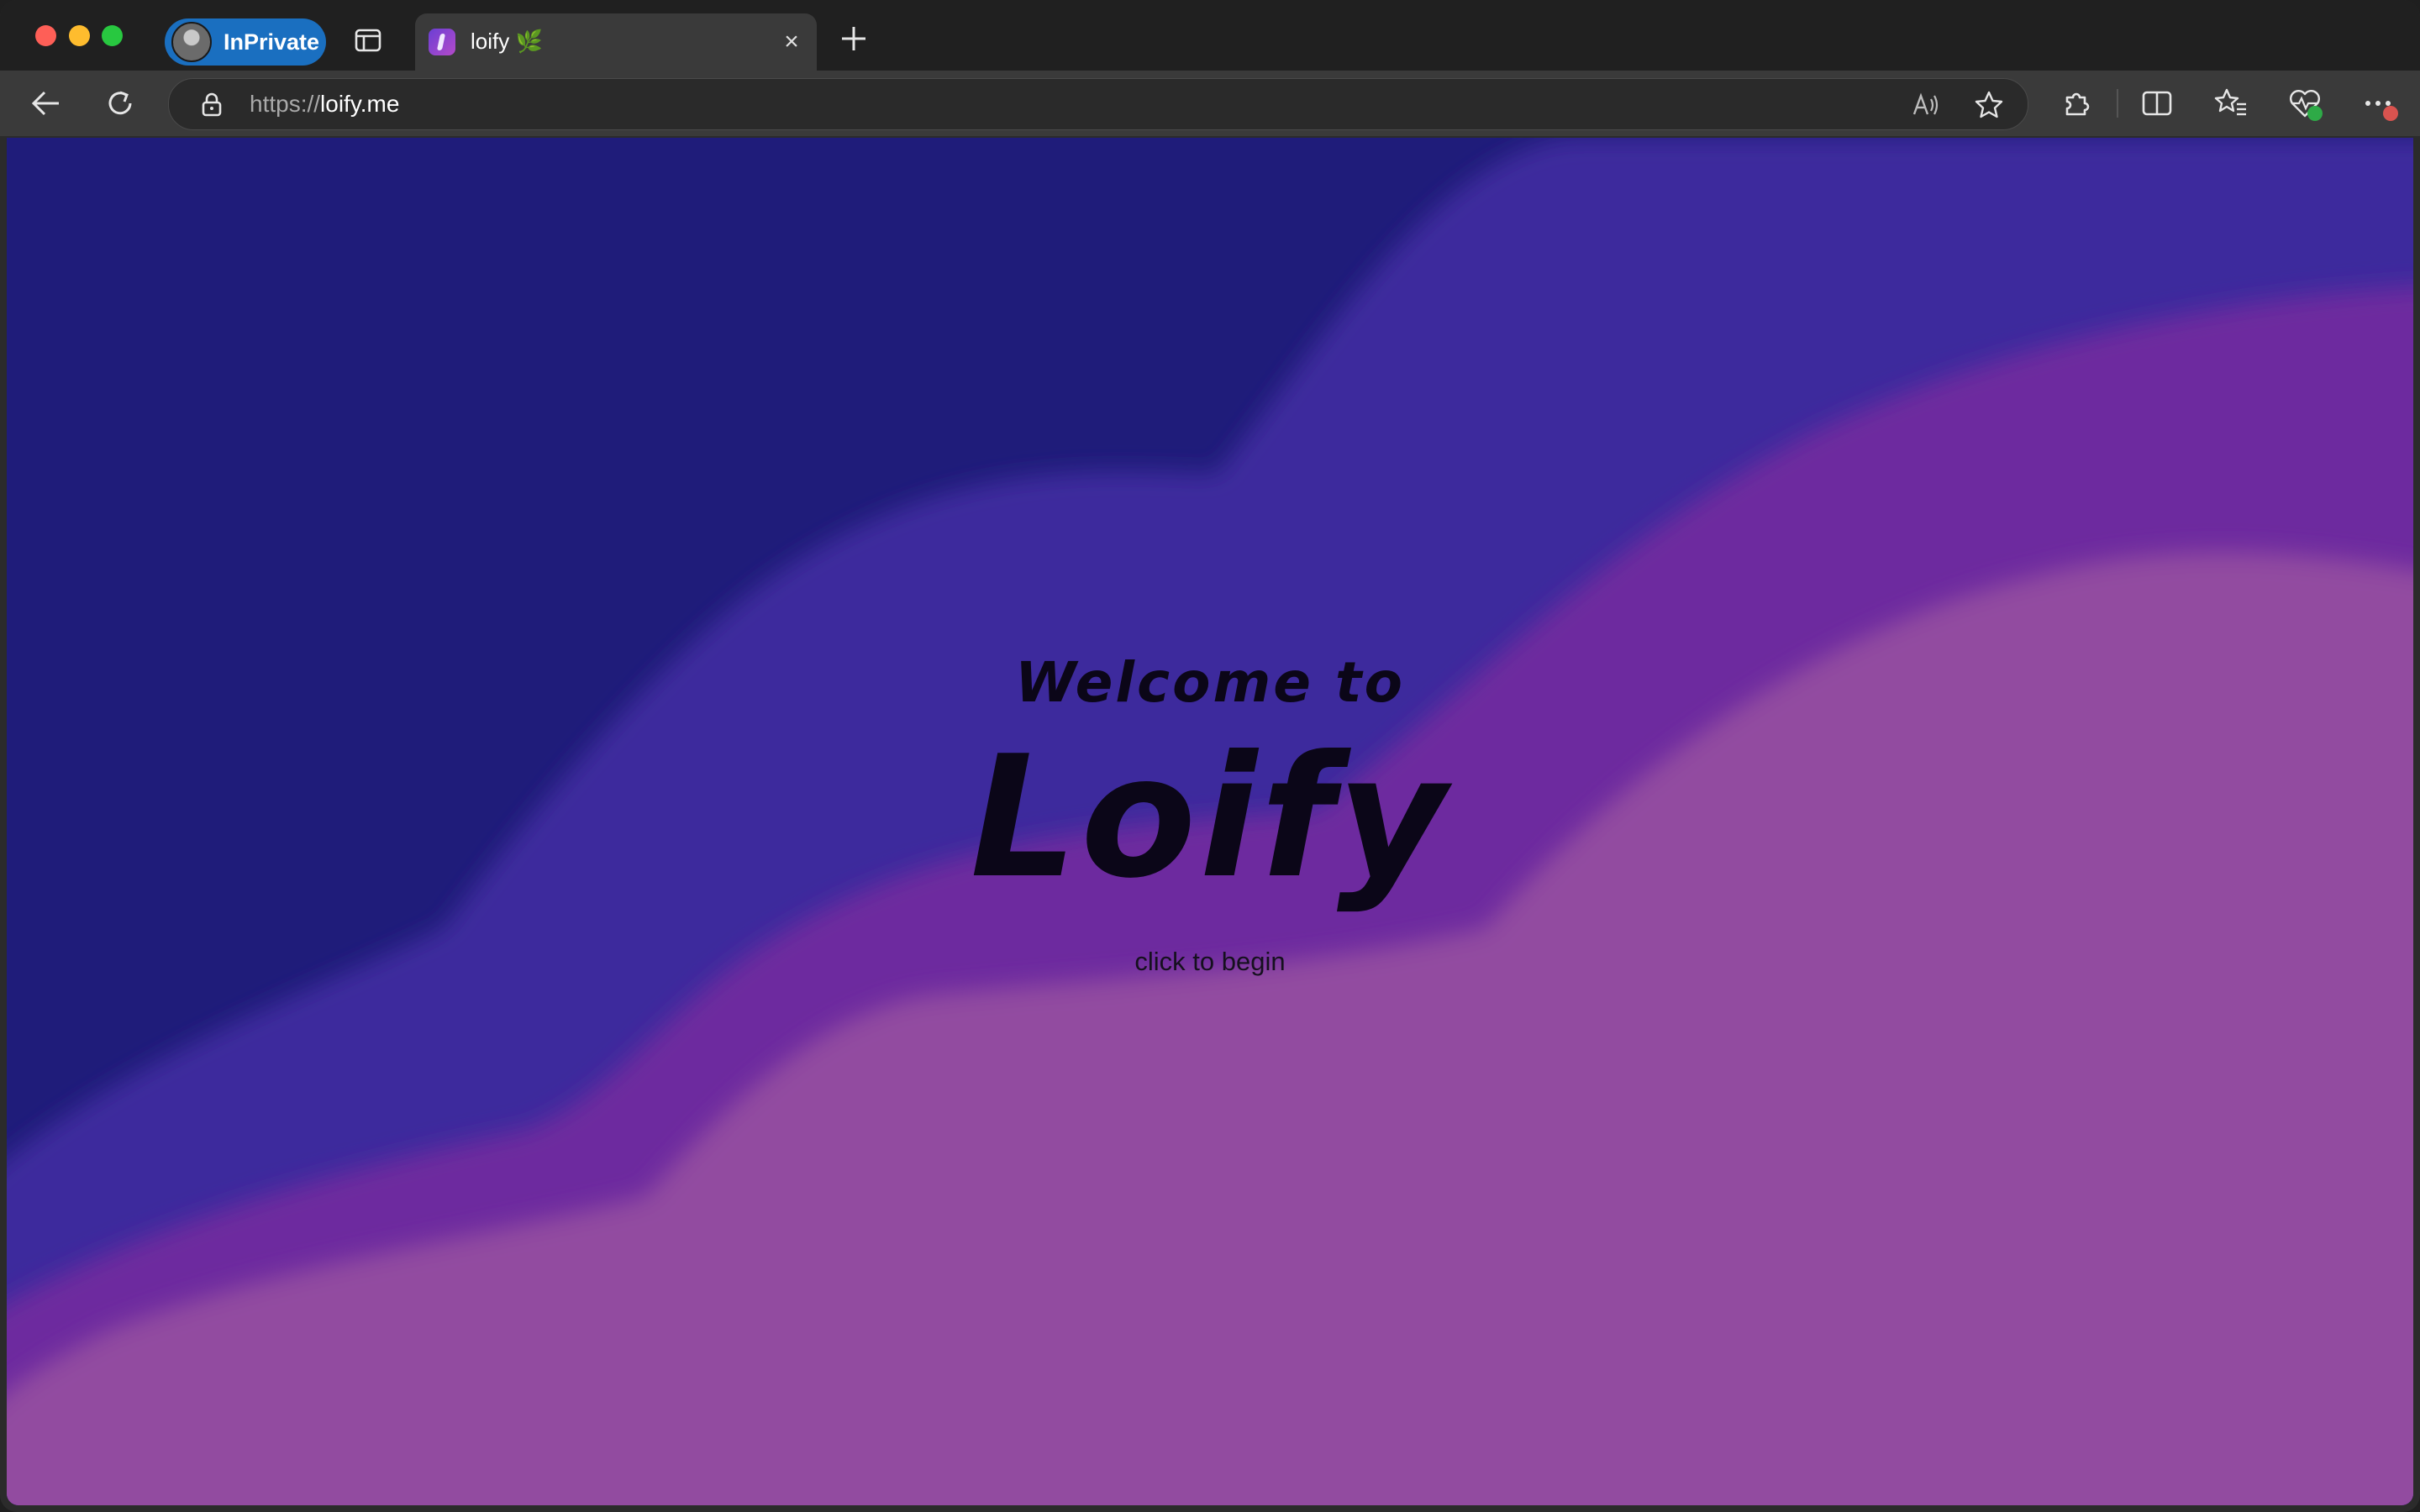 The width and height of the screenshot is (2420, 1512). What do you see at coordinates (1210, 682) in the screenshot?
I see `welcome-heading: Welcome to` at bounding box center [1210, 682].